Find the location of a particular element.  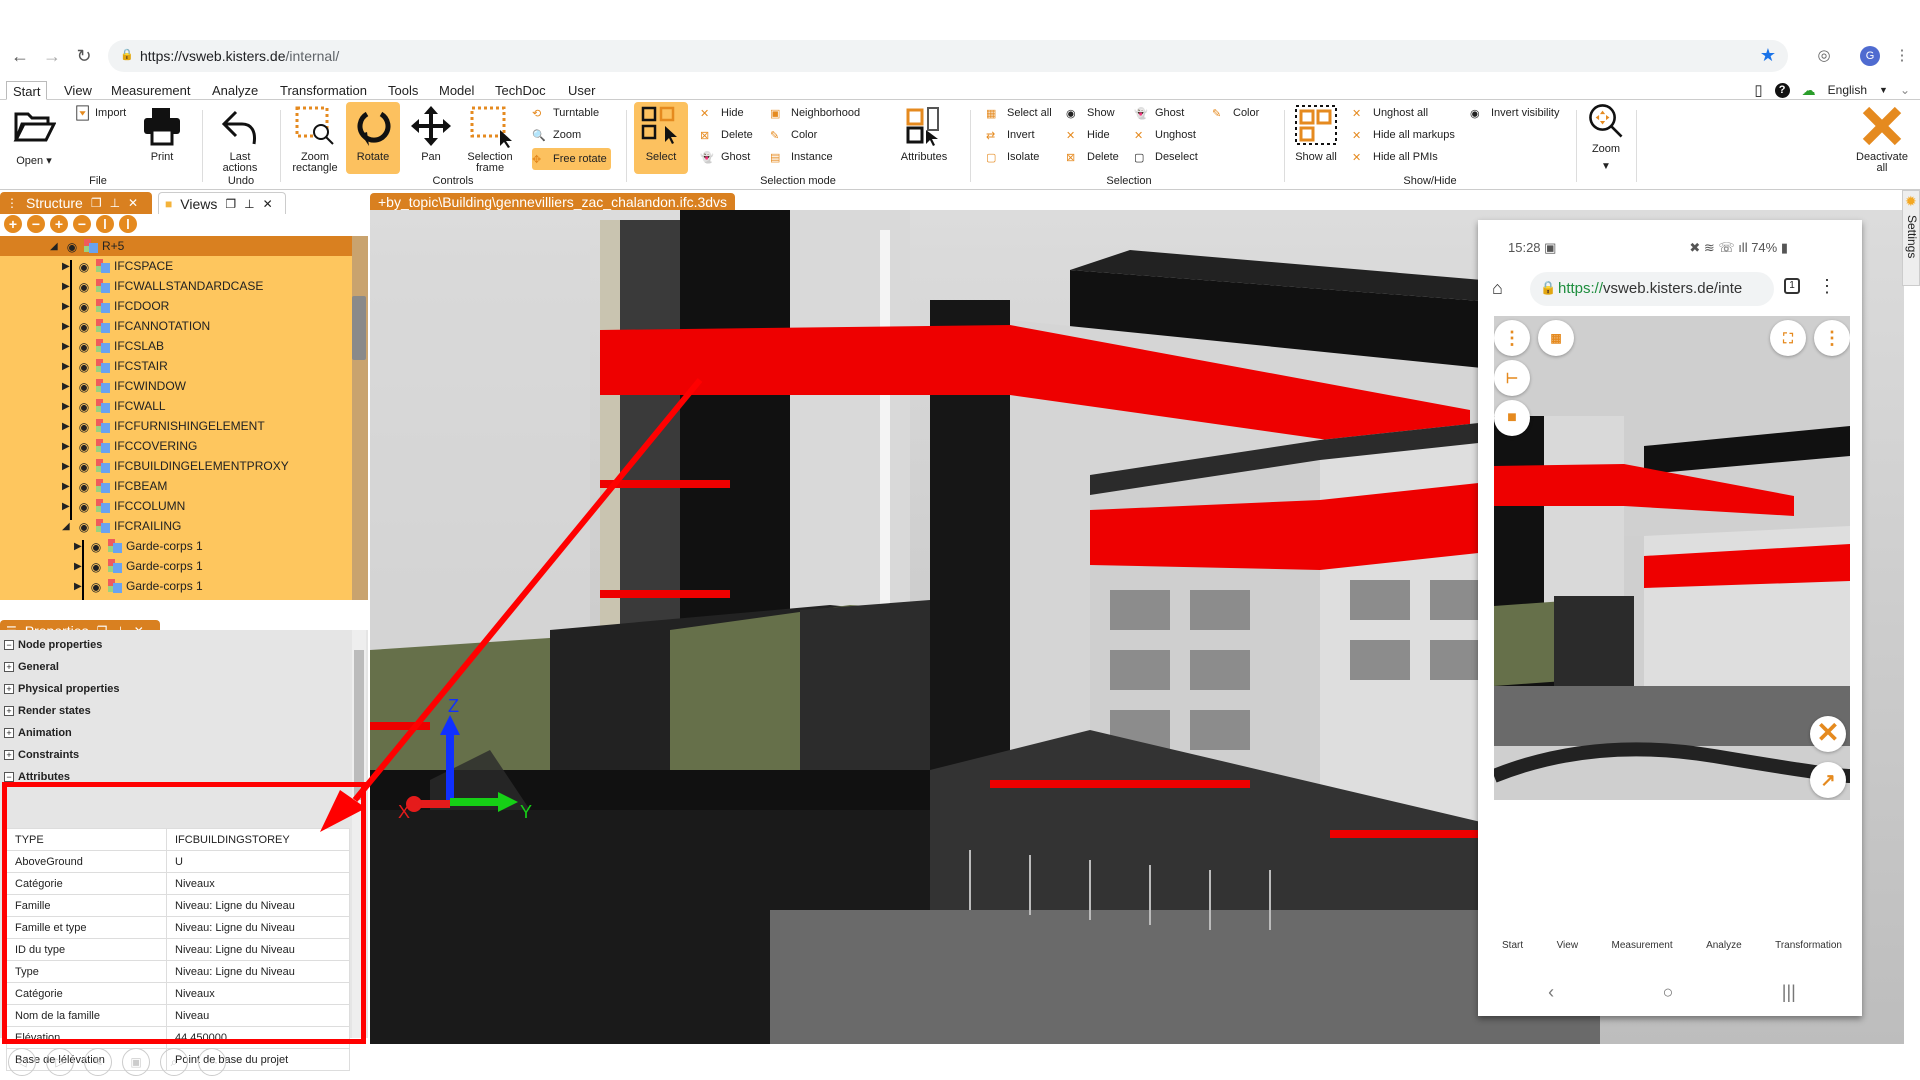

tree-node: ▶ ◉ IFCWINDOW is located at coordinates (177, 386).